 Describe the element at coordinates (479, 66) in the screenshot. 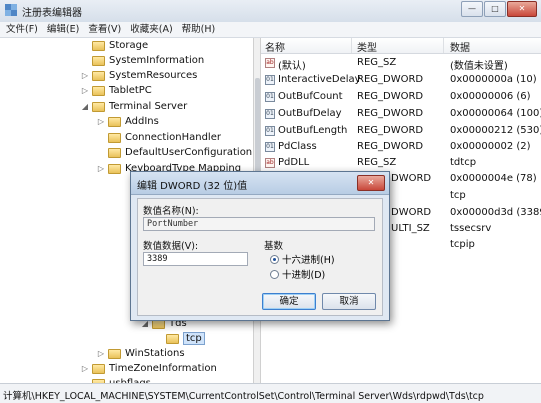

I see `value-data: (数值未设置)` at that location.